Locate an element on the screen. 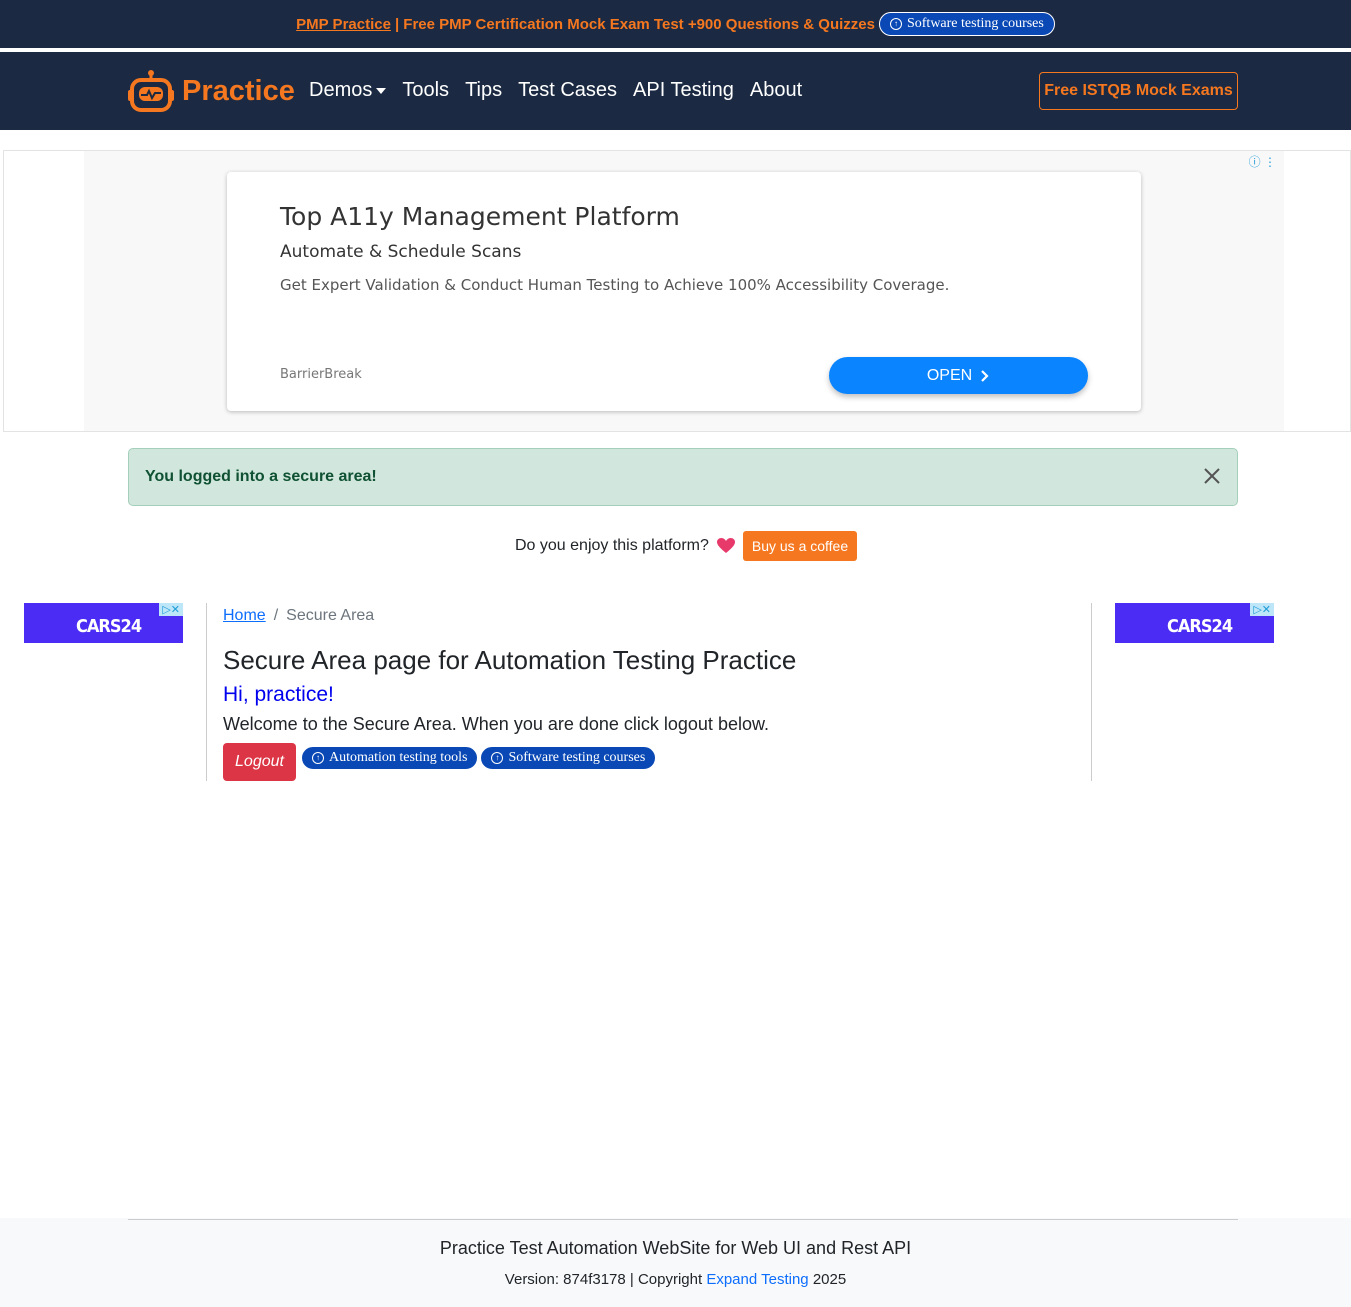 The width and height of the screenshot is (1351, 1307). pmp-practice-link: PMP Practice is located at coordinates (343, 24).